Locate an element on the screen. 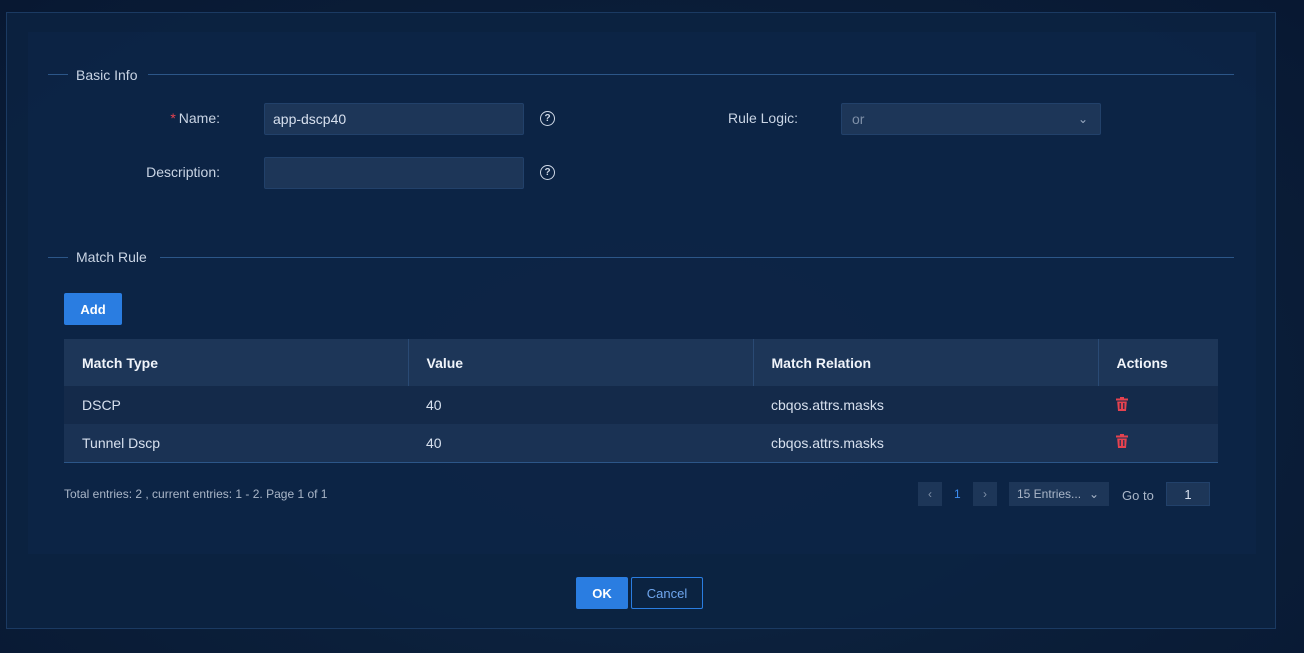 This screenshot has width=1304, height=653. table-row: Tunnel Dscp 40 cbqos.attrs.masks is located at coordinates (641, 443).